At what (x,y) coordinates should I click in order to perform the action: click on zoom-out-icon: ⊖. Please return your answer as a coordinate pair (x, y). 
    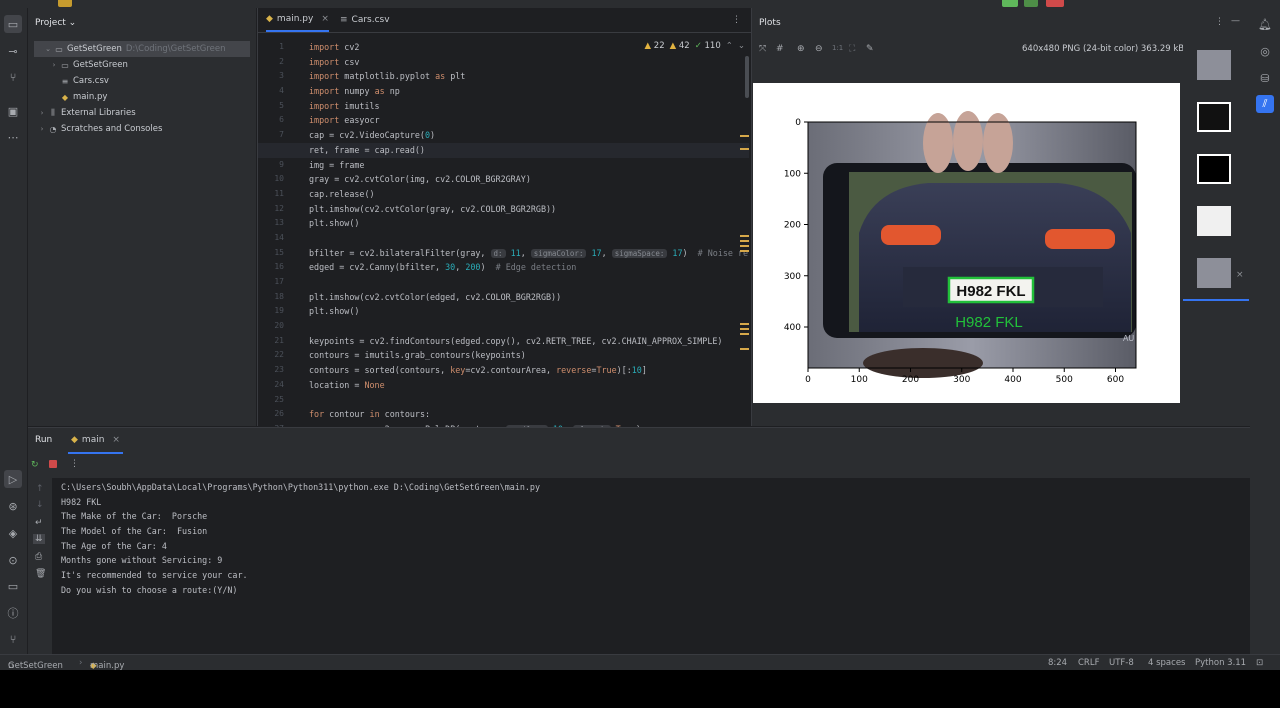
    Looking at the image, I should click on (819, 49).